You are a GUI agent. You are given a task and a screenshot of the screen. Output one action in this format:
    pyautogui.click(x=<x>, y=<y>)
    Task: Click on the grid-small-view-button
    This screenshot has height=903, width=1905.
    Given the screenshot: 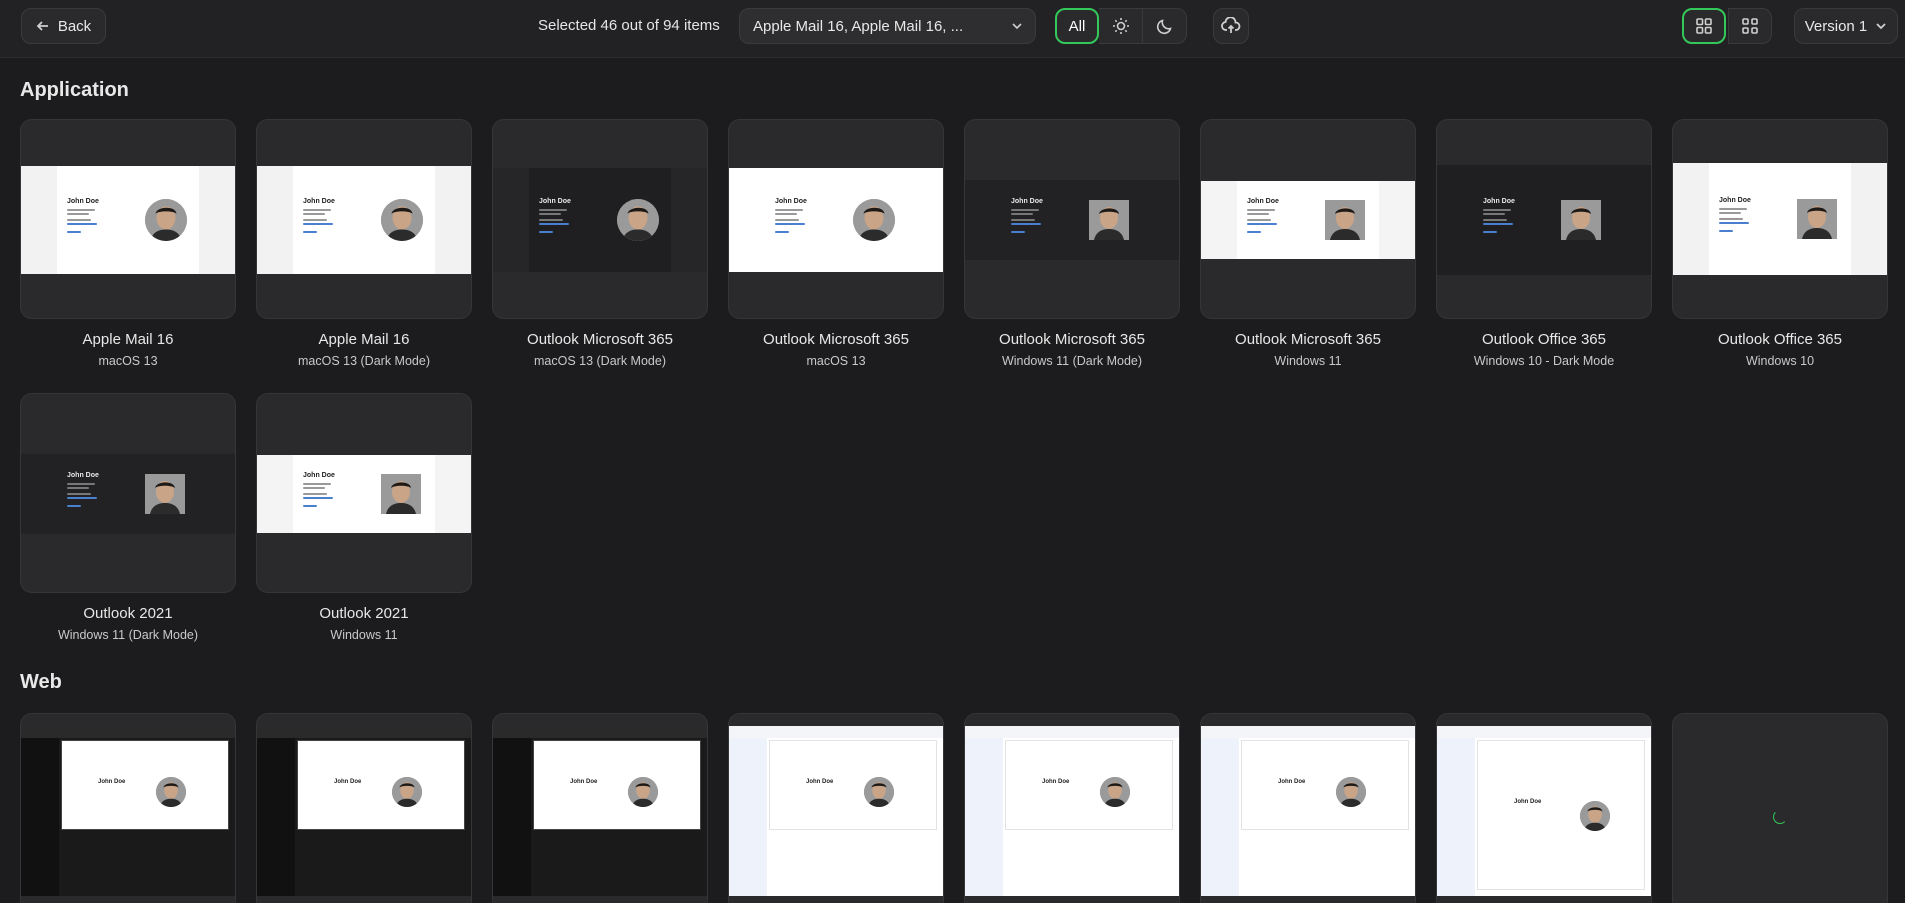 What is the action you would take?
    pyautogui.click(x=1750, y=26)
    